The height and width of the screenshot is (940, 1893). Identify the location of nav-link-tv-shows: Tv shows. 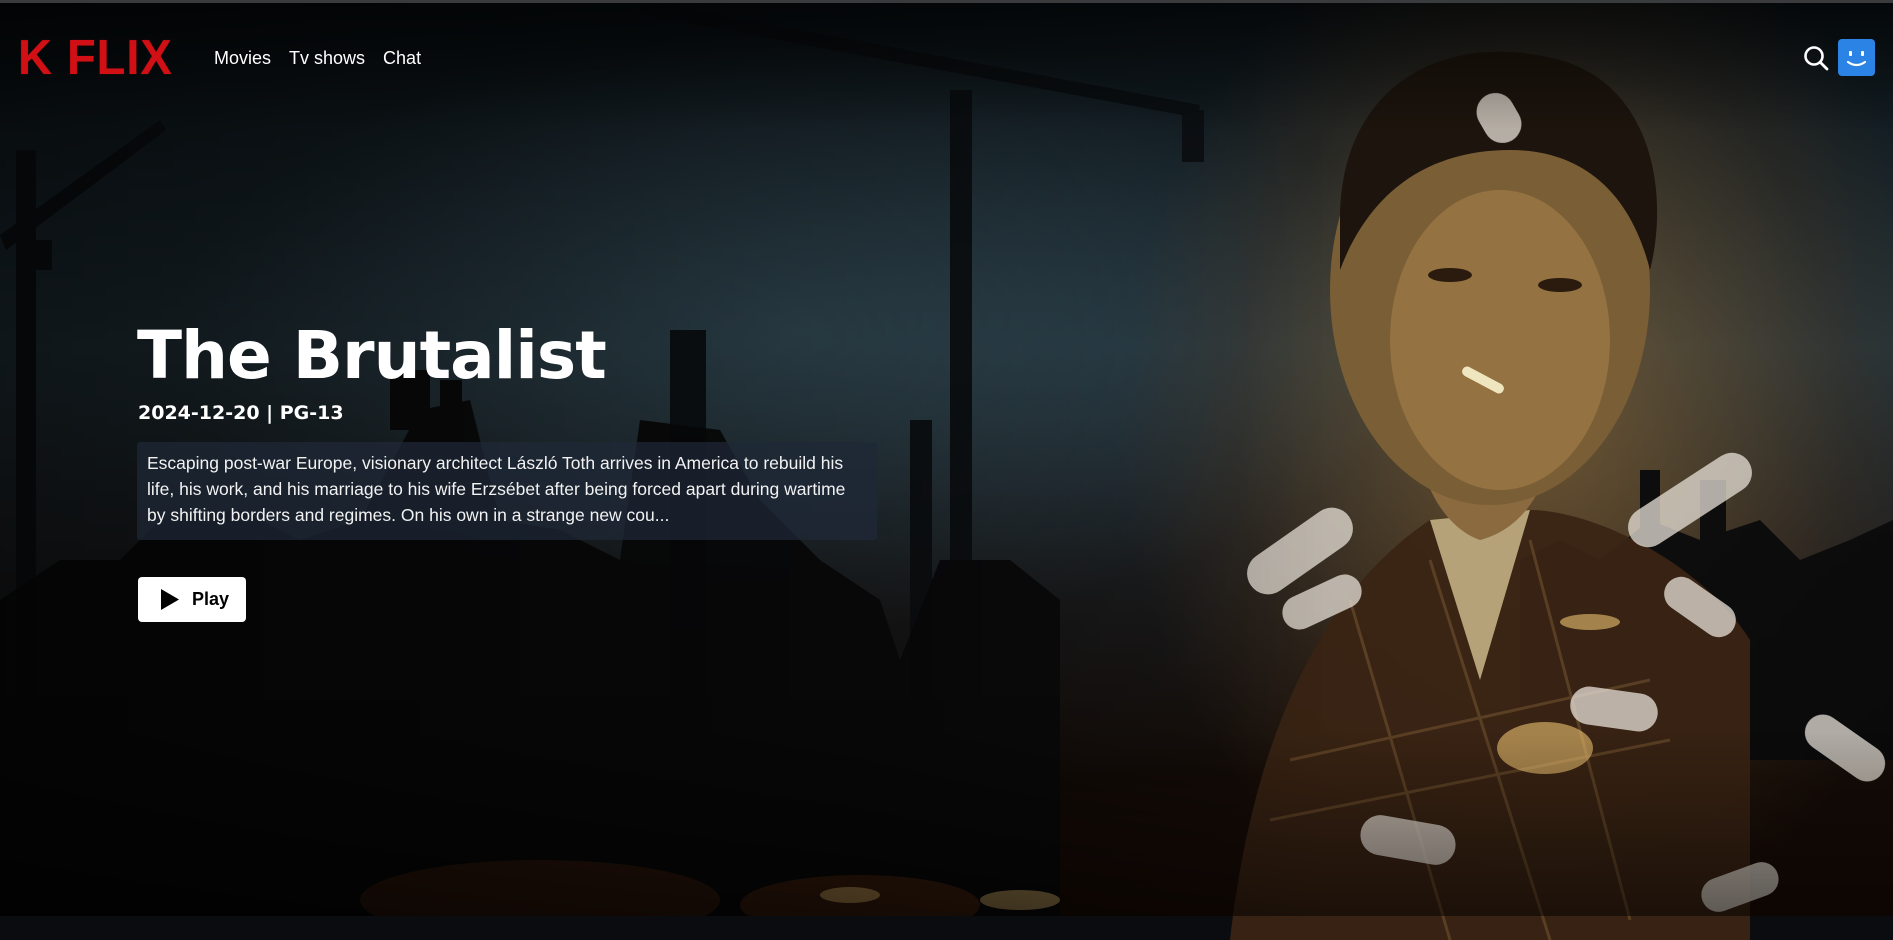
(327, 58).